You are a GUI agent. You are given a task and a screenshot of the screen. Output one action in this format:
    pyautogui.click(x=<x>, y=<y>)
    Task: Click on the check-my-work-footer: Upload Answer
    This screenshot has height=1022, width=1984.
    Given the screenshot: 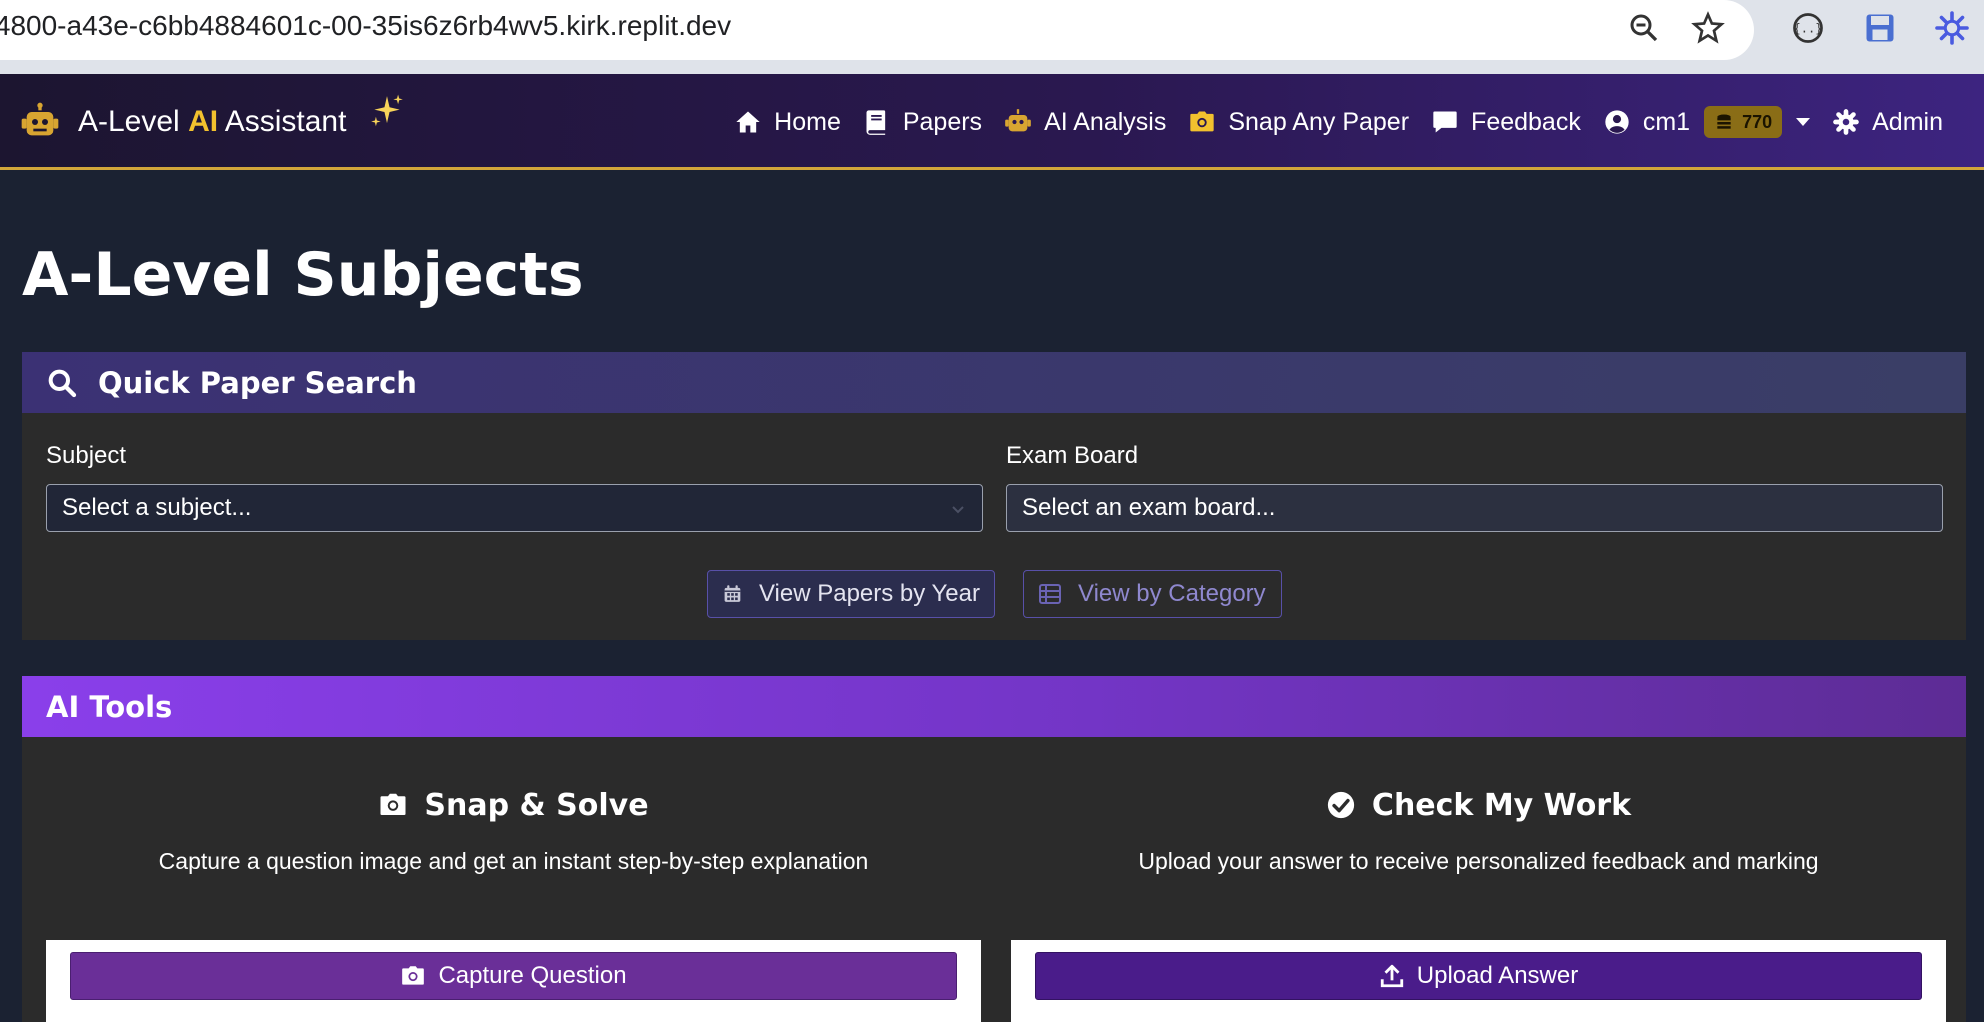 What is the action you would take?
    pyautogui.click(x=1478, y=981)
    